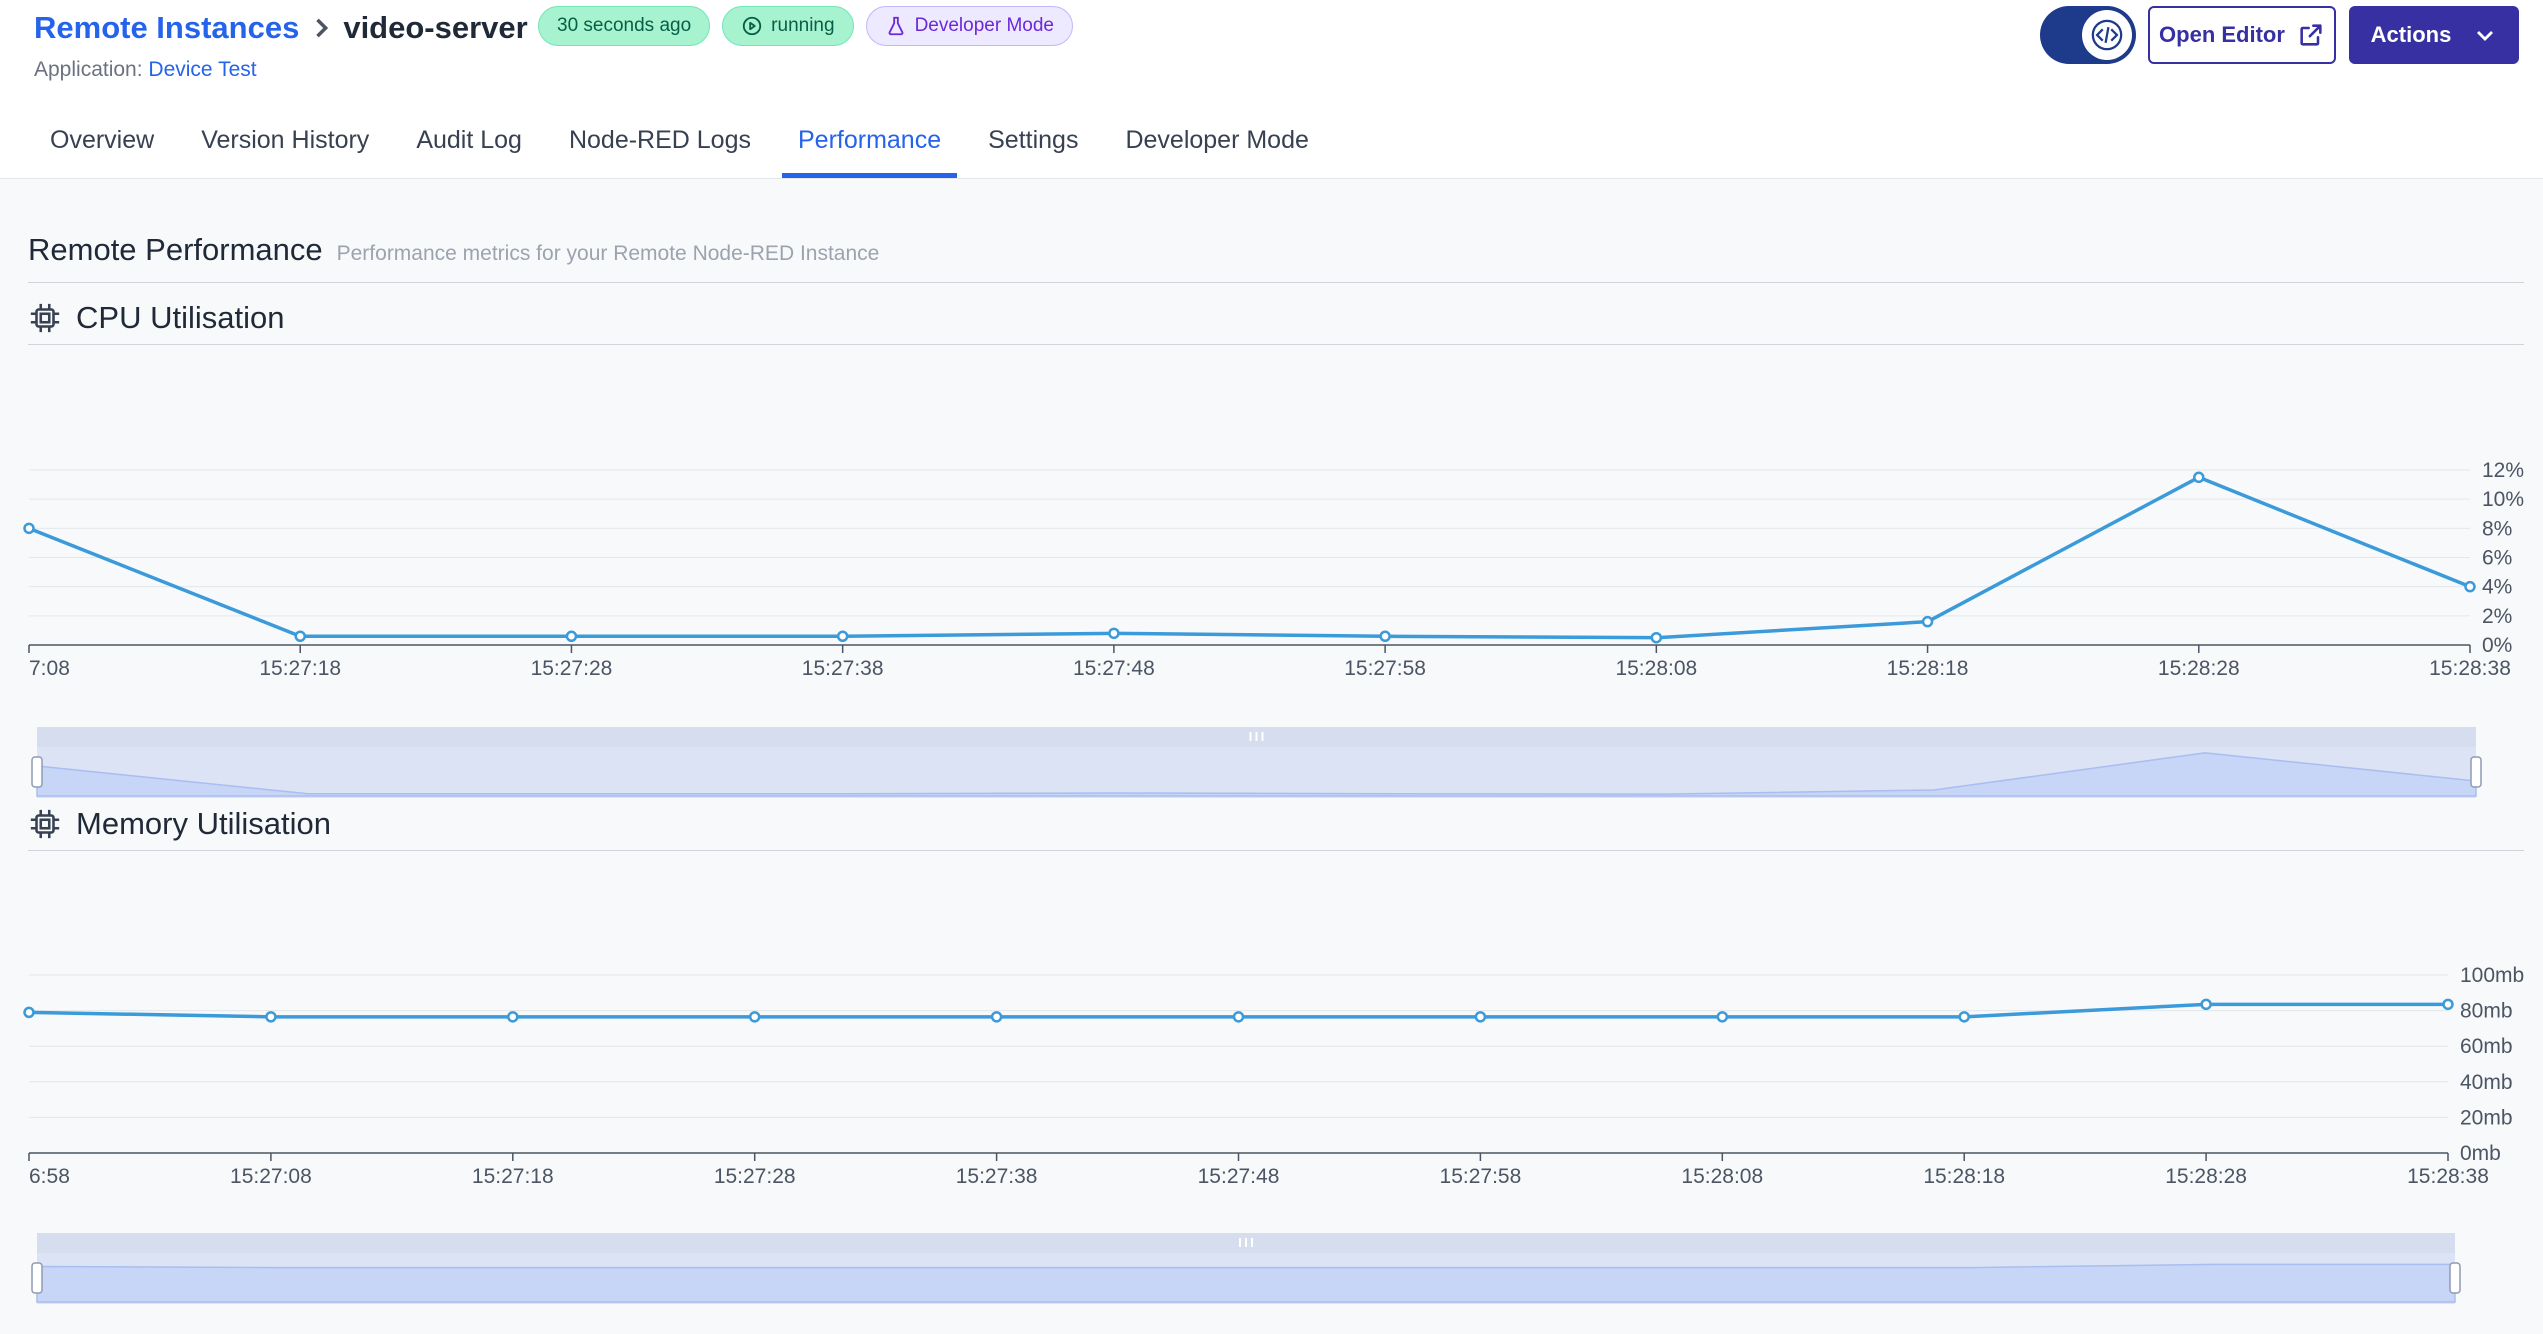 This screenshot has height=1334, width=2543. I want to click on x-tick-label: 15:27:48, so click(1239, 1176).